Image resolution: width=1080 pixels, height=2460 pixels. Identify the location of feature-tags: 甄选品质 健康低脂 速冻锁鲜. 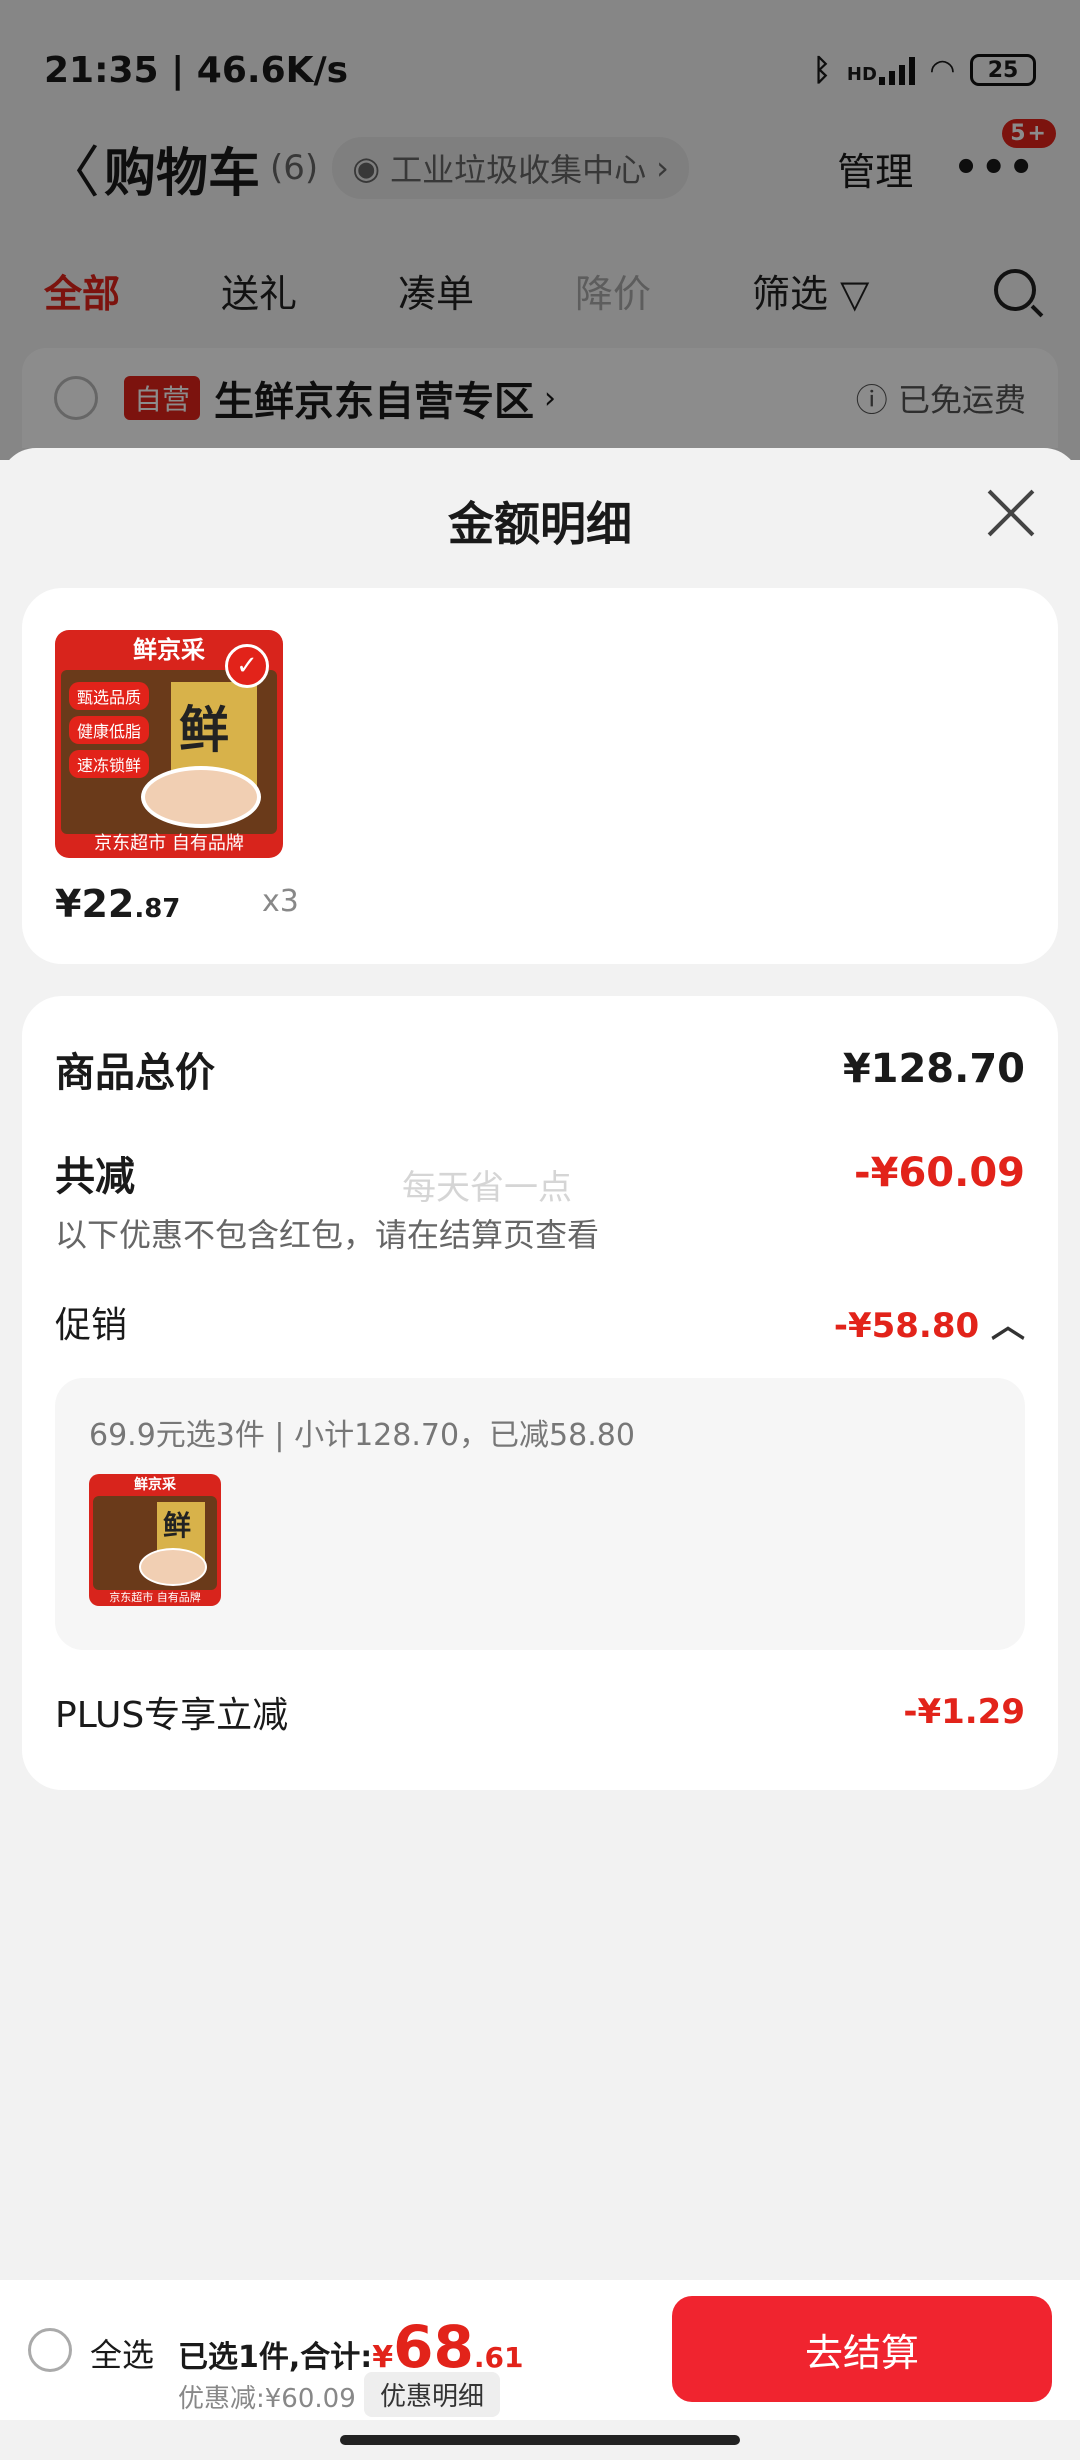
(109, 730).